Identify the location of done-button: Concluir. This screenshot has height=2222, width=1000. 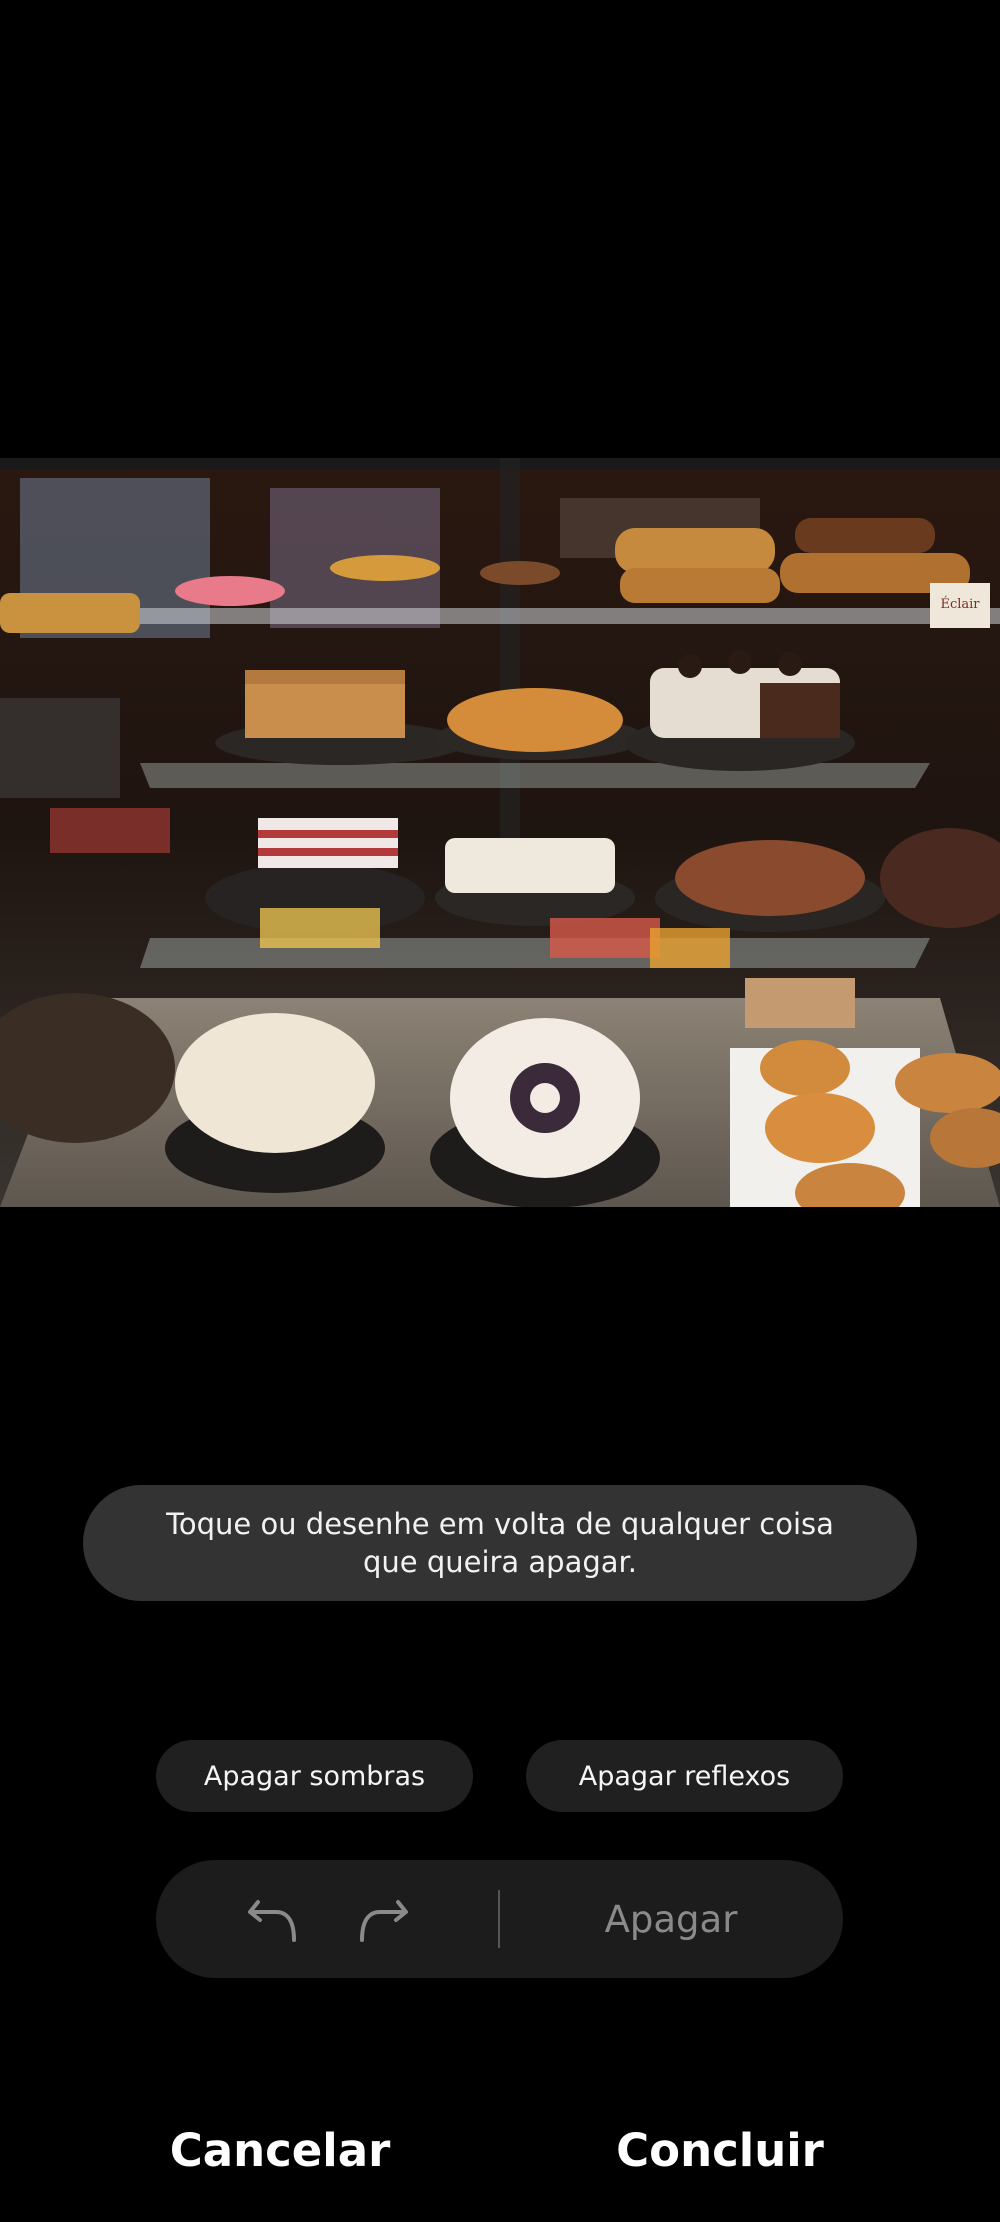
(720, 2150).